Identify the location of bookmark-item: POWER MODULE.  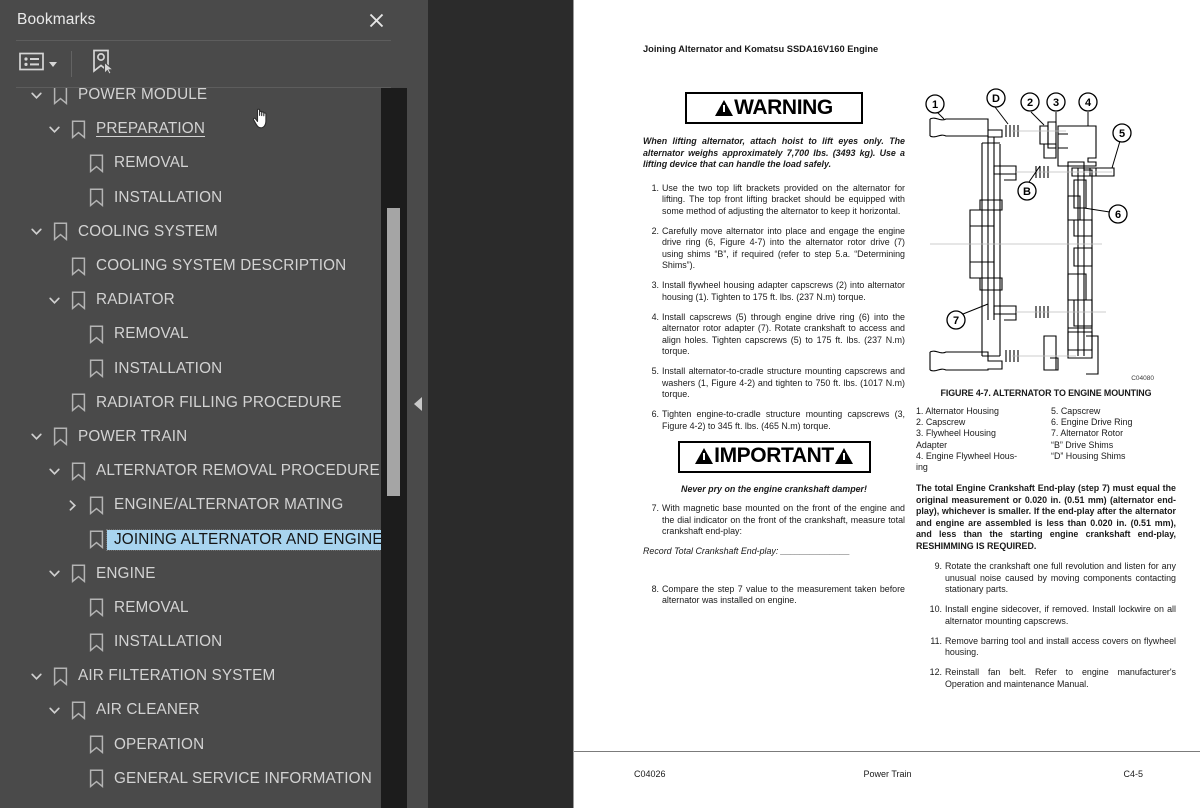
(190, 100).